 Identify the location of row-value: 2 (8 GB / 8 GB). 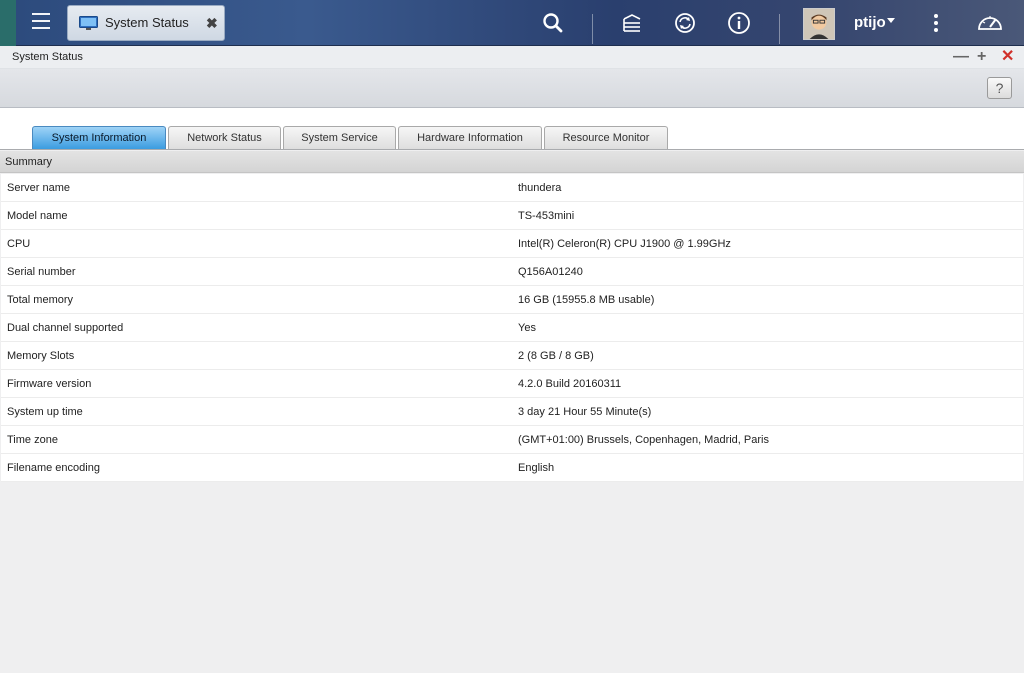
(556, 356).